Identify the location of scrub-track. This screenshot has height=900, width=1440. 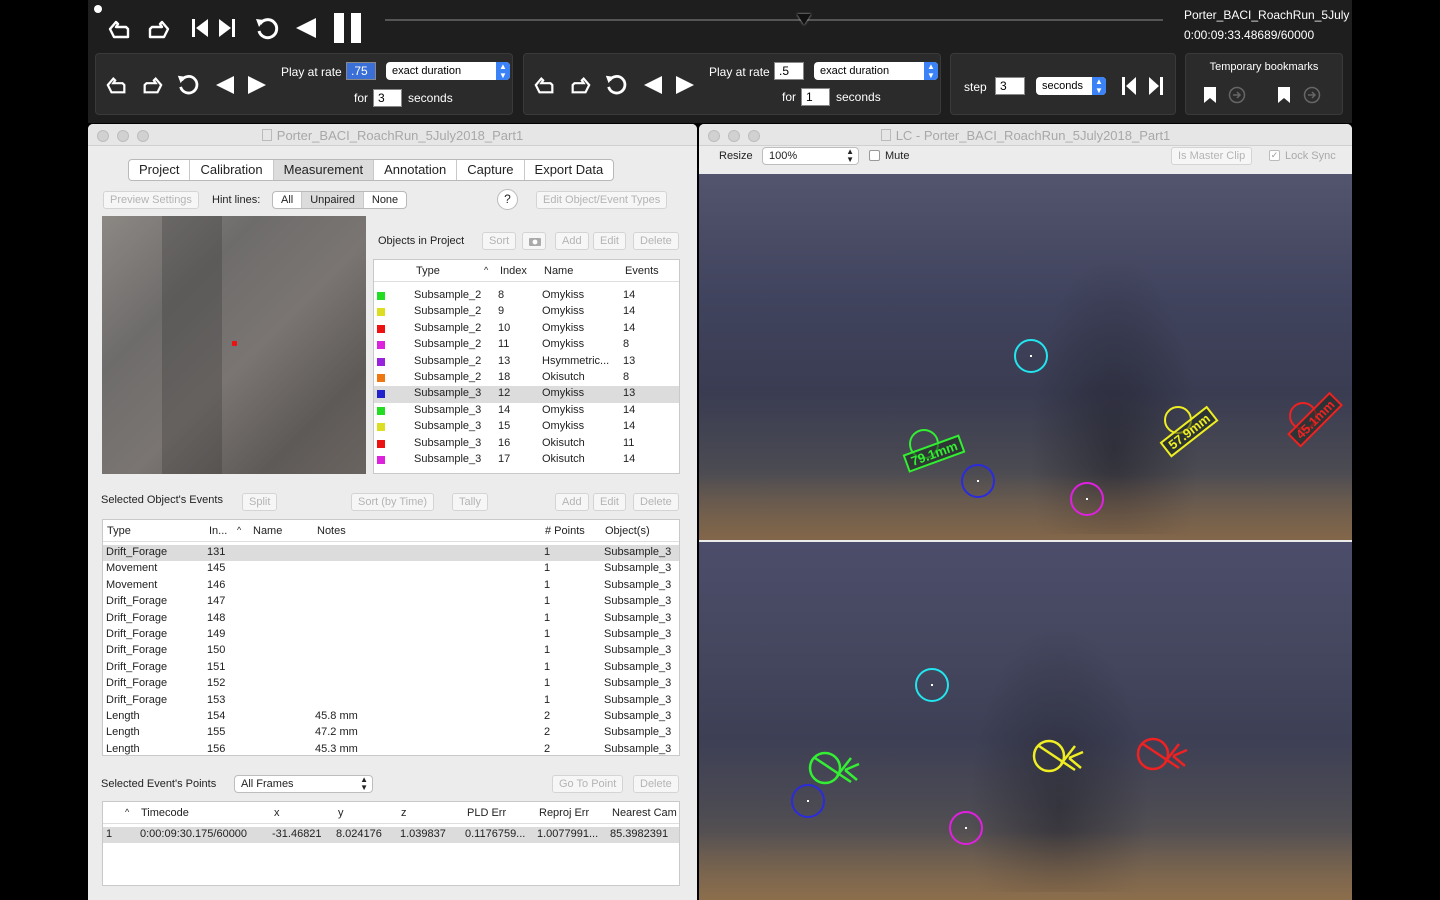
(774, 20).